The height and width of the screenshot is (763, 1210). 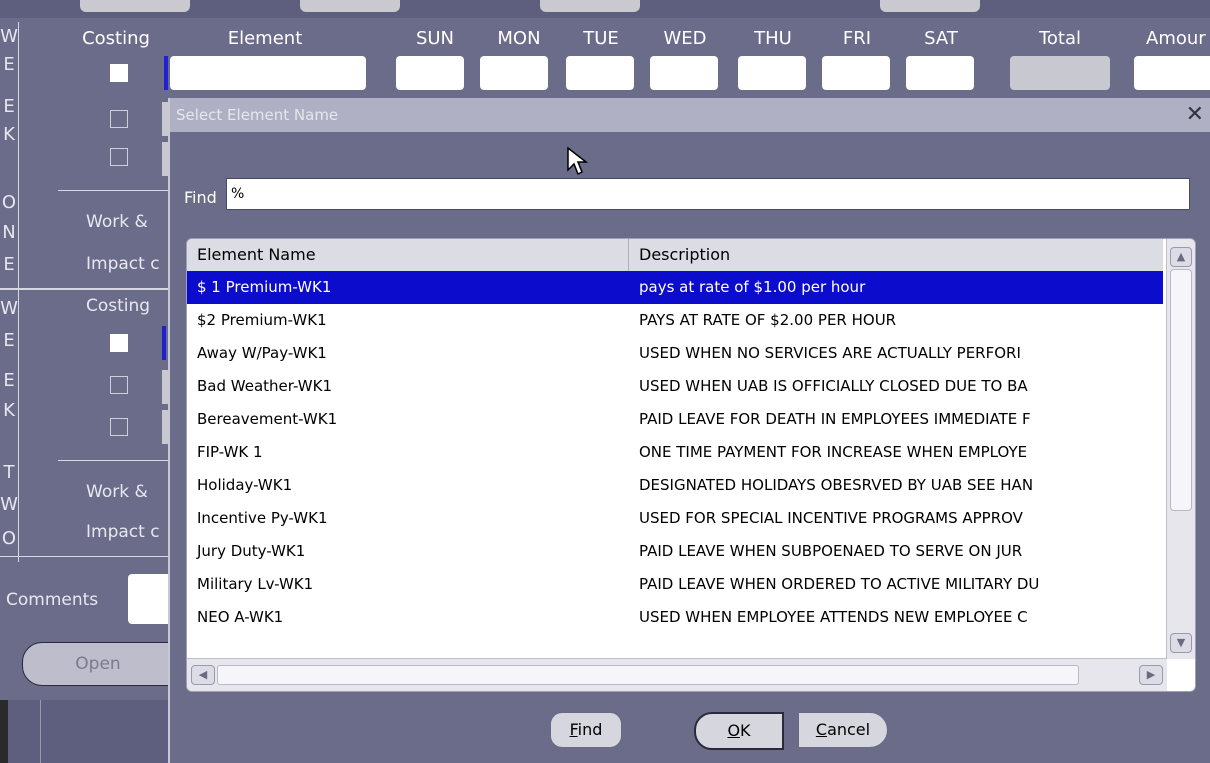 What do you see at coordinates (843, 730) in the screenshot?
I see `cancel-button: Cancel` at bounding box center [843, 730].